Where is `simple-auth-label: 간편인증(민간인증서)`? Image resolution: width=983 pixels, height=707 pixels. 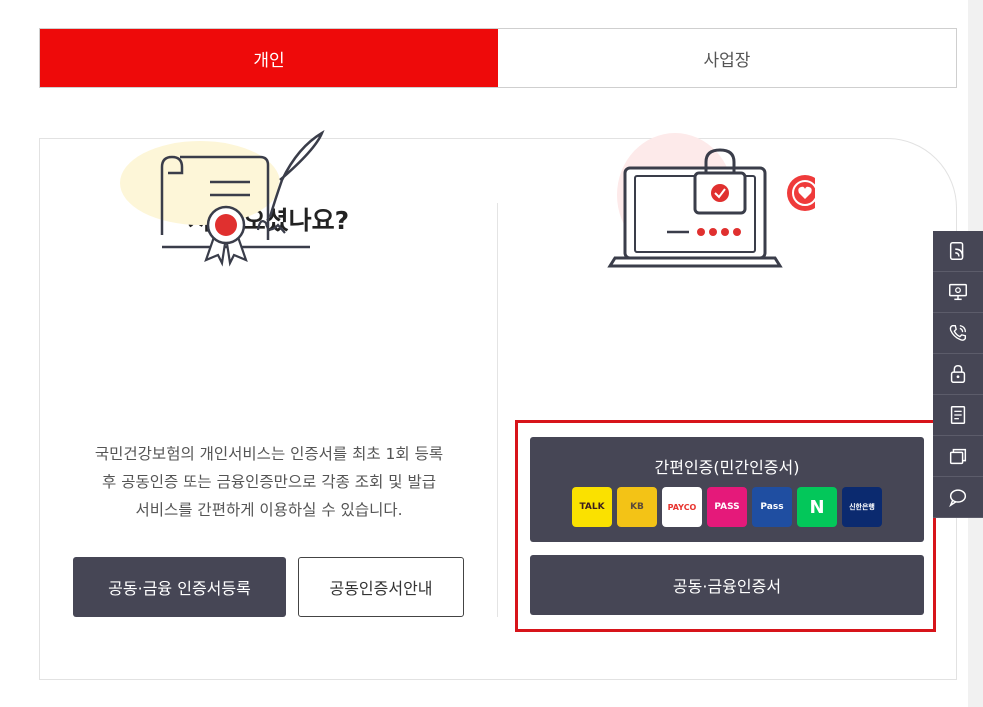
simple-auth-label: 간편인증(민간인증서) is located at coordinates (727, 467).